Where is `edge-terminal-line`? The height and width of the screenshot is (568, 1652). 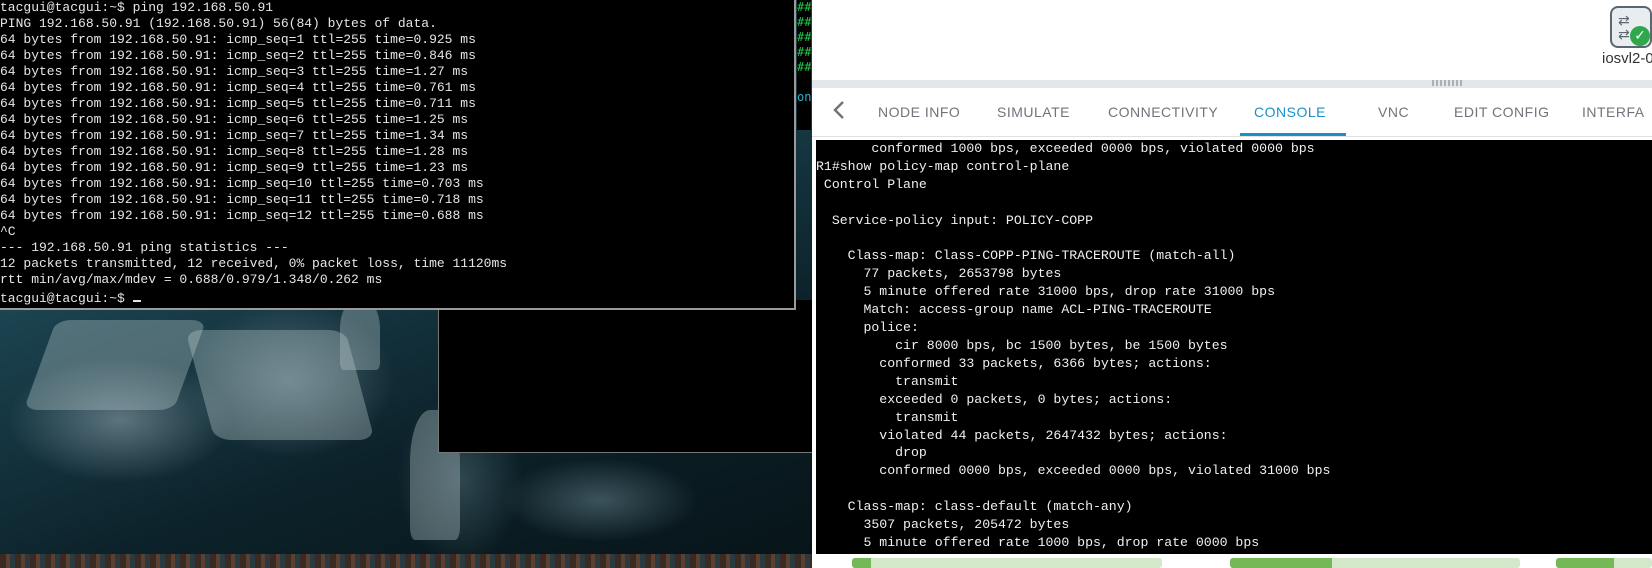
edge-terminal-line is located at coordinates (804, 82).